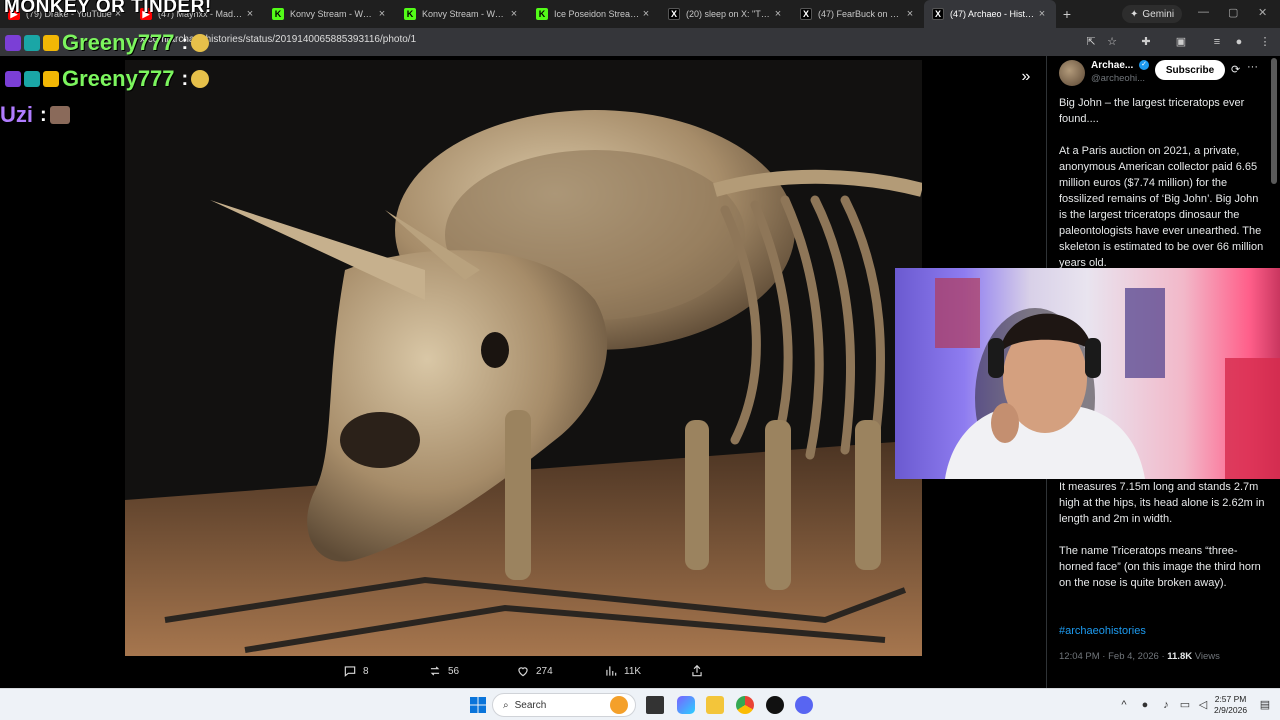 This screenshot has width=1280, height=720. I want to click on tweet-views-count: 11.8K, so click(1180, 656).